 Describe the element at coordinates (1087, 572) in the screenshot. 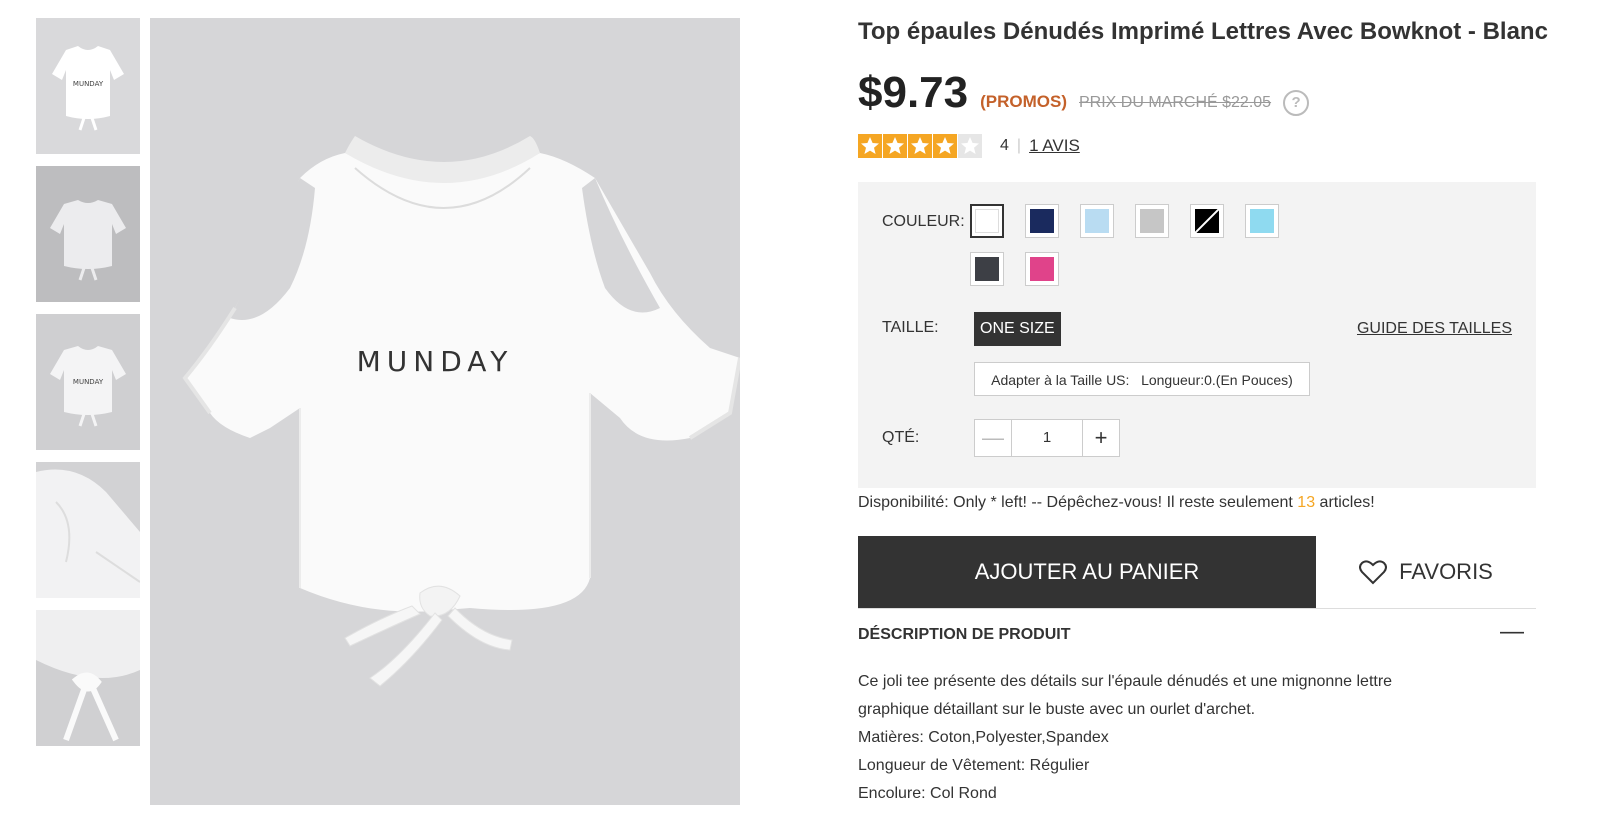

I see `add-to-cart-button: AJOUTER AU PANIER` at that location.